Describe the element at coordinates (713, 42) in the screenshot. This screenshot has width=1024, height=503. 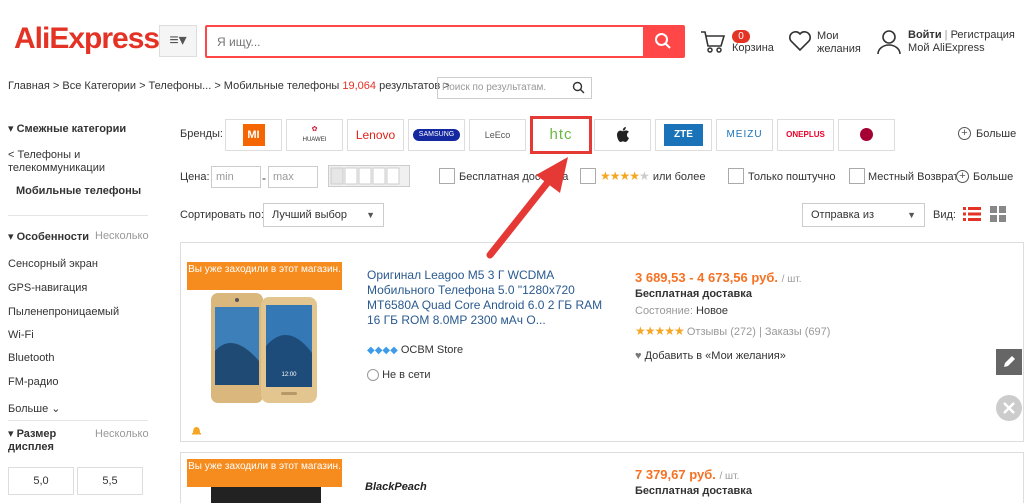
I see `cart-icon` at that location.